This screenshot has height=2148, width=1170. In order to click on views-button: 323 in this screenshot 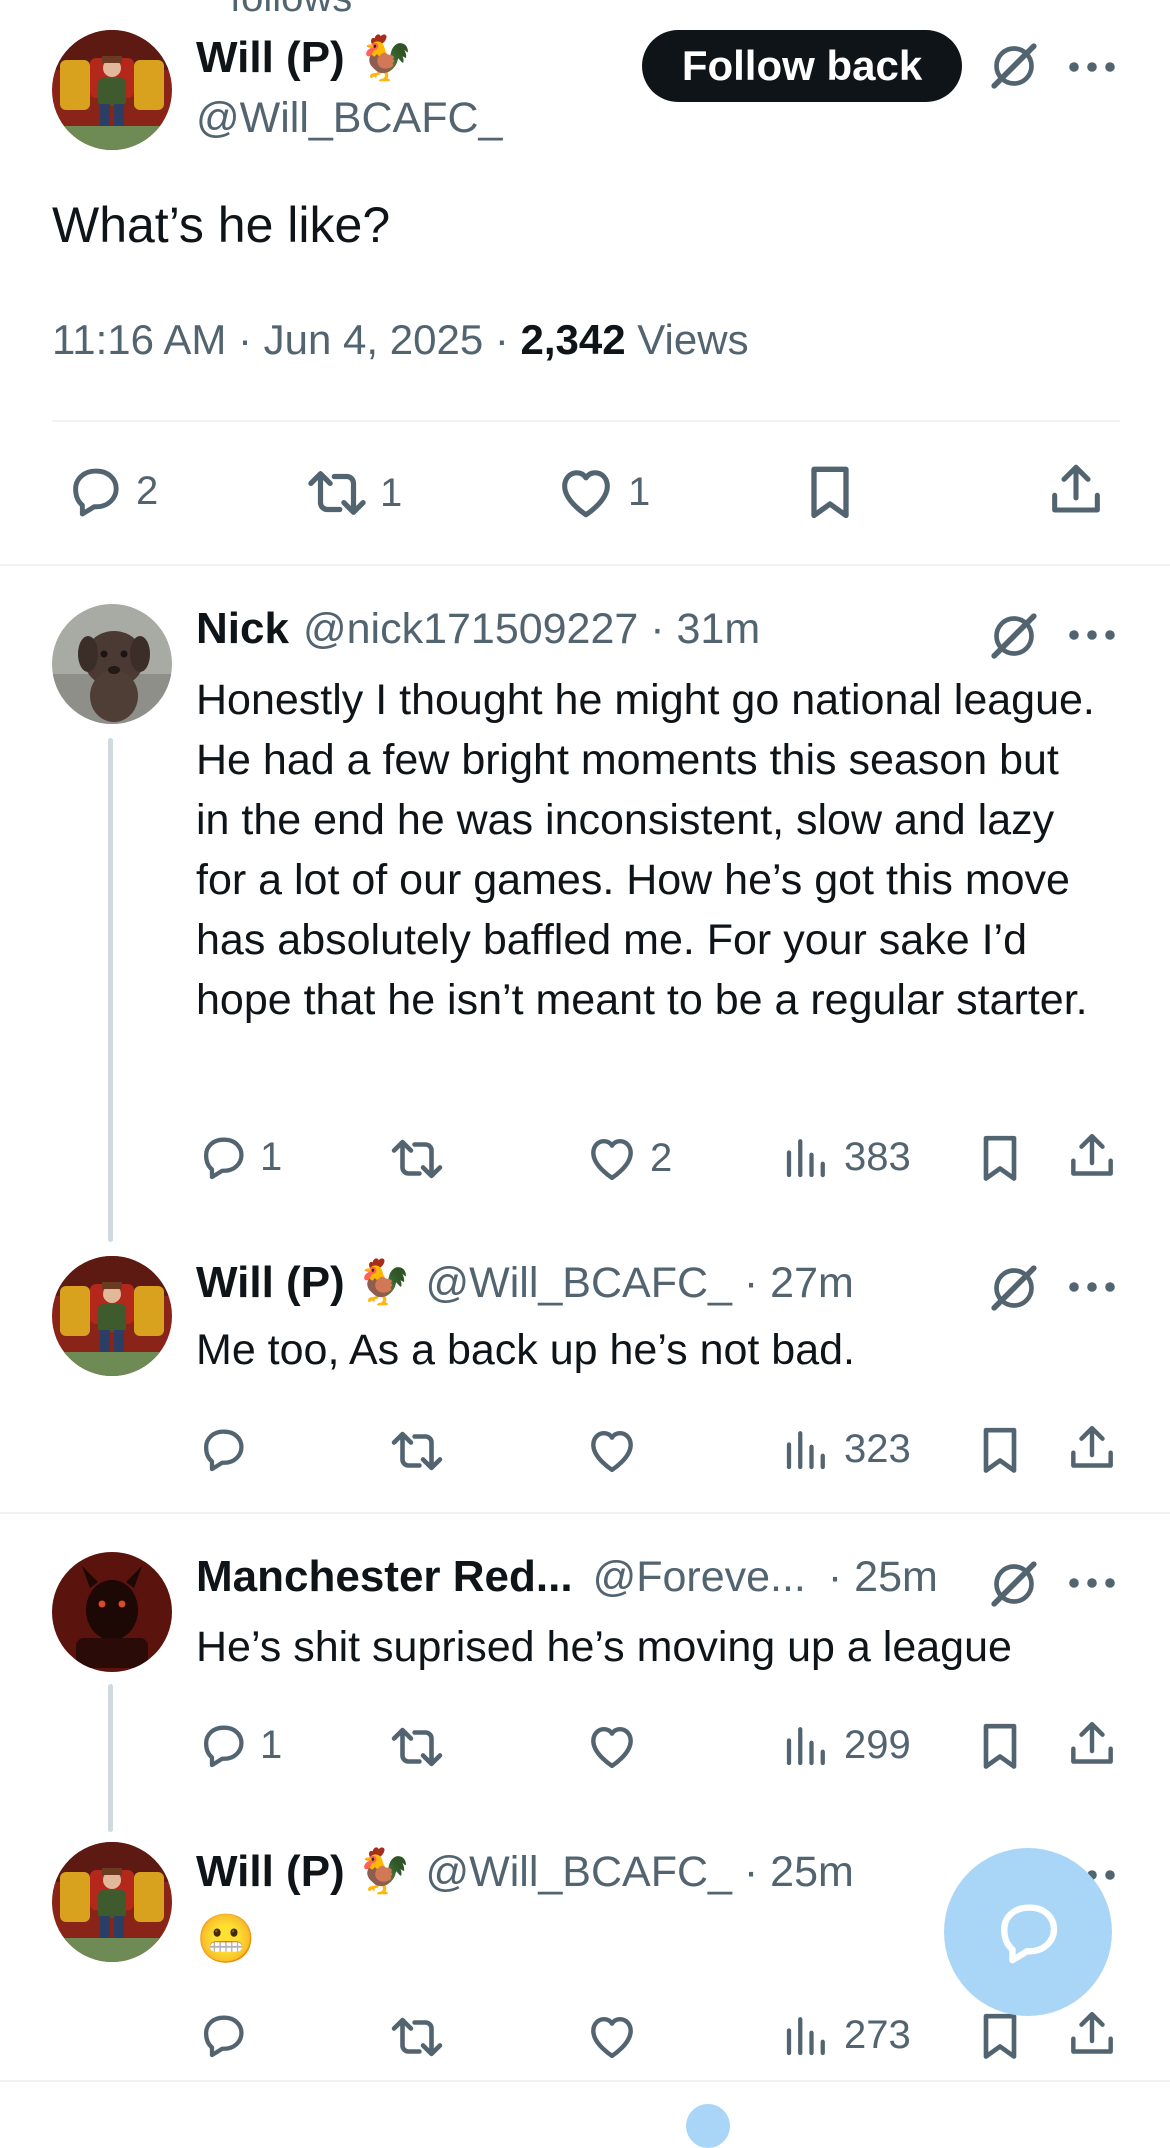, I will do `click(845, 1449)`.